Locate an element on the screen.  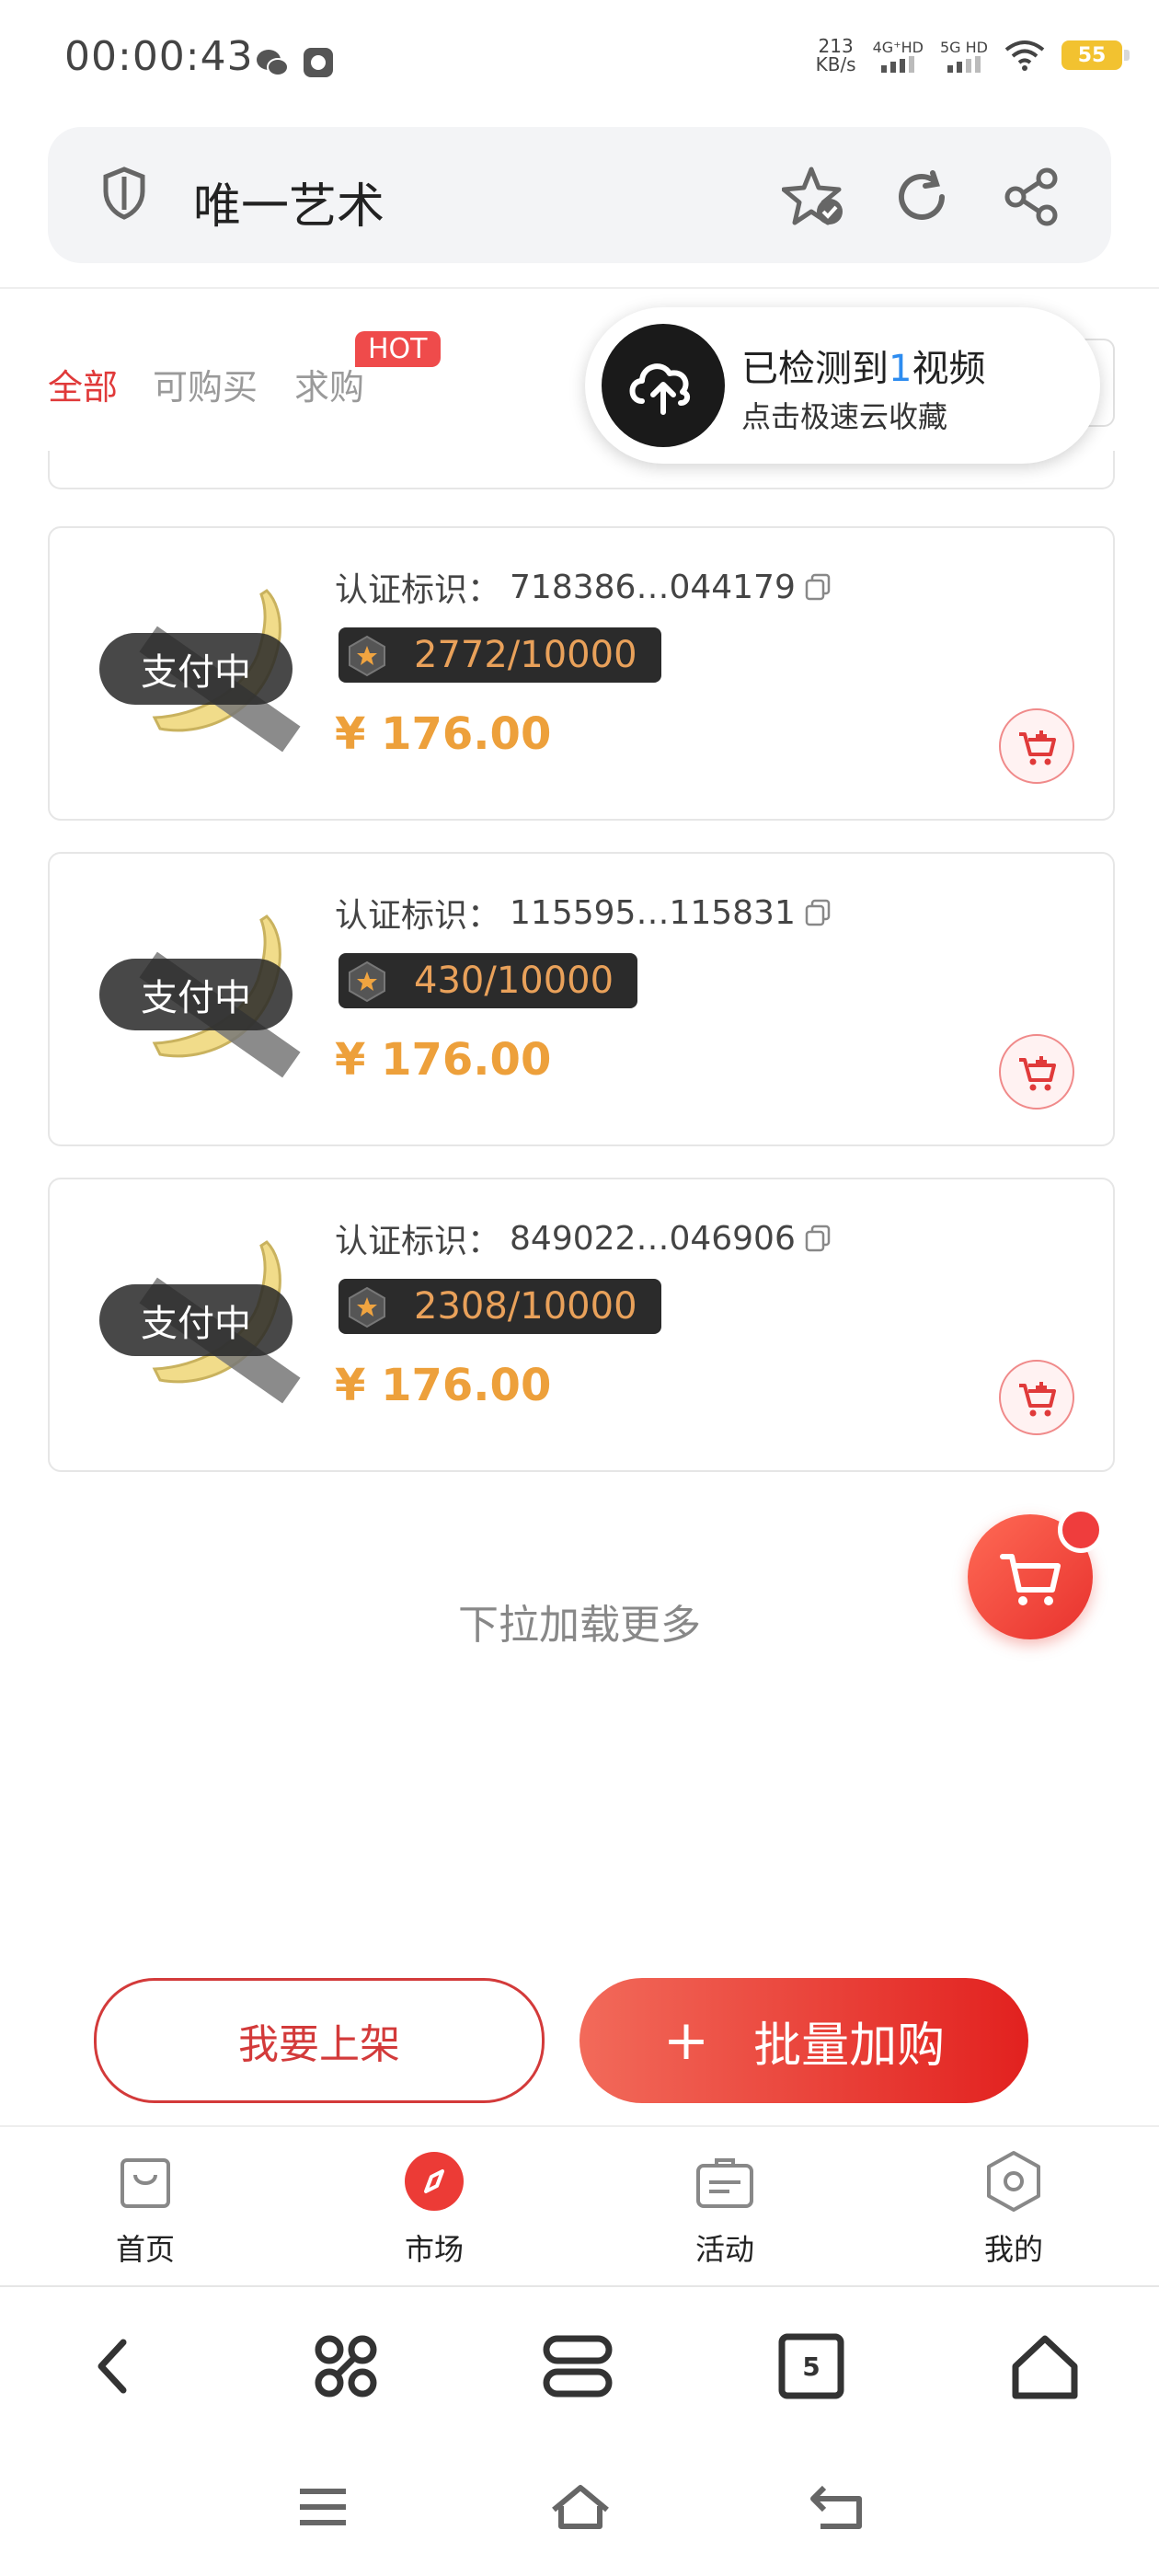
nav-item-home: 首页 is located at coordinates (145, 2209).